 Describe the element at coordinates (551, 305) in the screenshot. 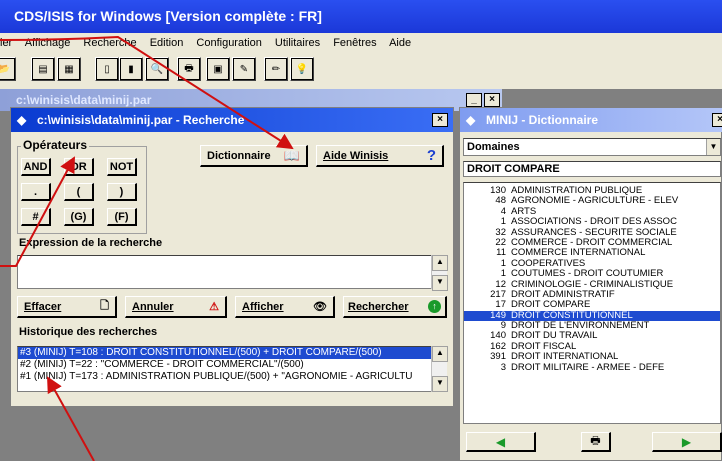

I see `term-label: DROIT COMPARE` at that location.